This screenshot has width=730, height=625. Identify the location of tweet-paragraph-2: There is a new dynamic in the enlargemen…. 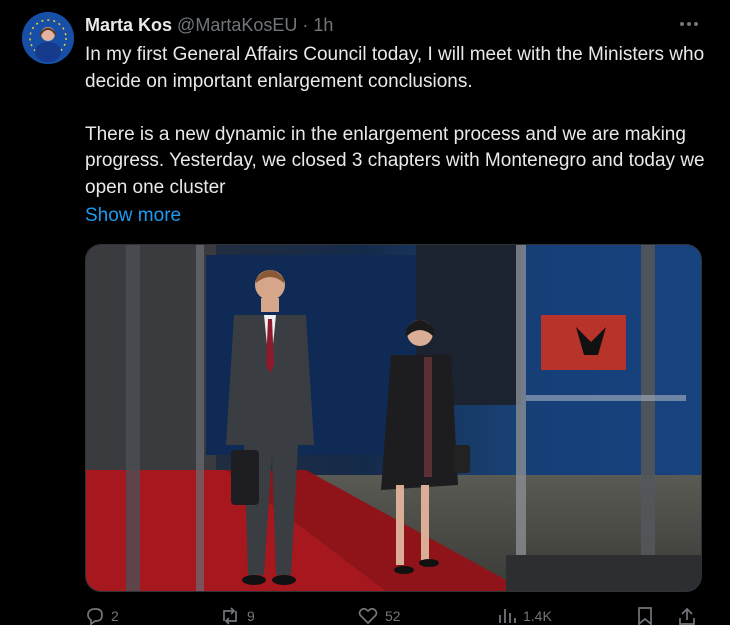
(395, 160).